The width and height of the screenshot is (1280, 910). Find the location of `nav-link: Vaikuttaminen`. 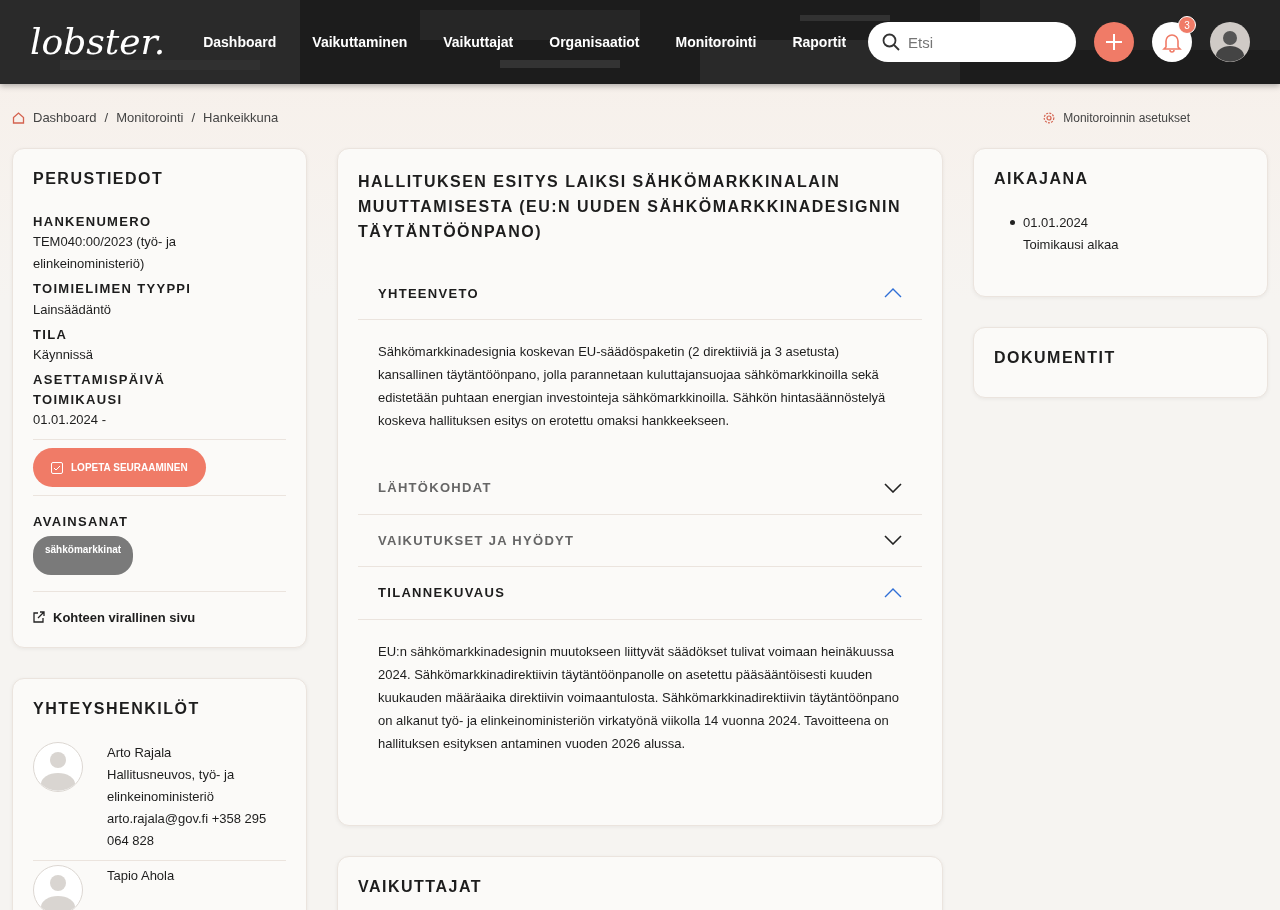

nav-link: Vaikuttaminen is located at coordinates (360, 42).